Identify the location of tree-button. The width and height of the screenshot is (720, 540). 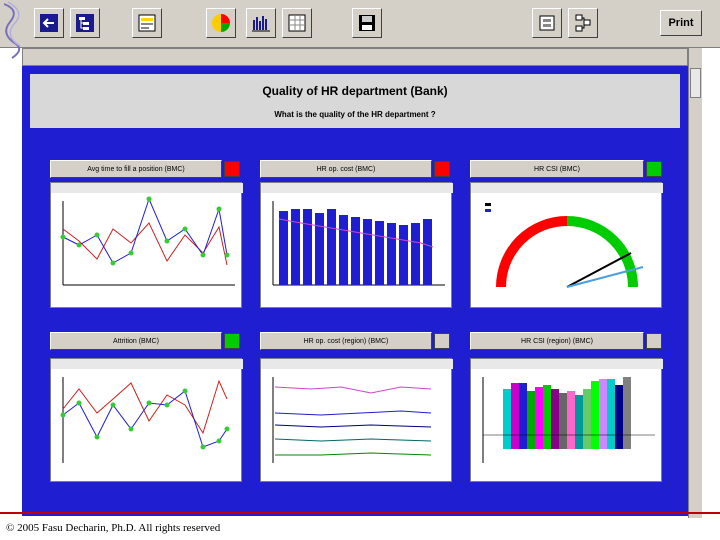
(85, 23).